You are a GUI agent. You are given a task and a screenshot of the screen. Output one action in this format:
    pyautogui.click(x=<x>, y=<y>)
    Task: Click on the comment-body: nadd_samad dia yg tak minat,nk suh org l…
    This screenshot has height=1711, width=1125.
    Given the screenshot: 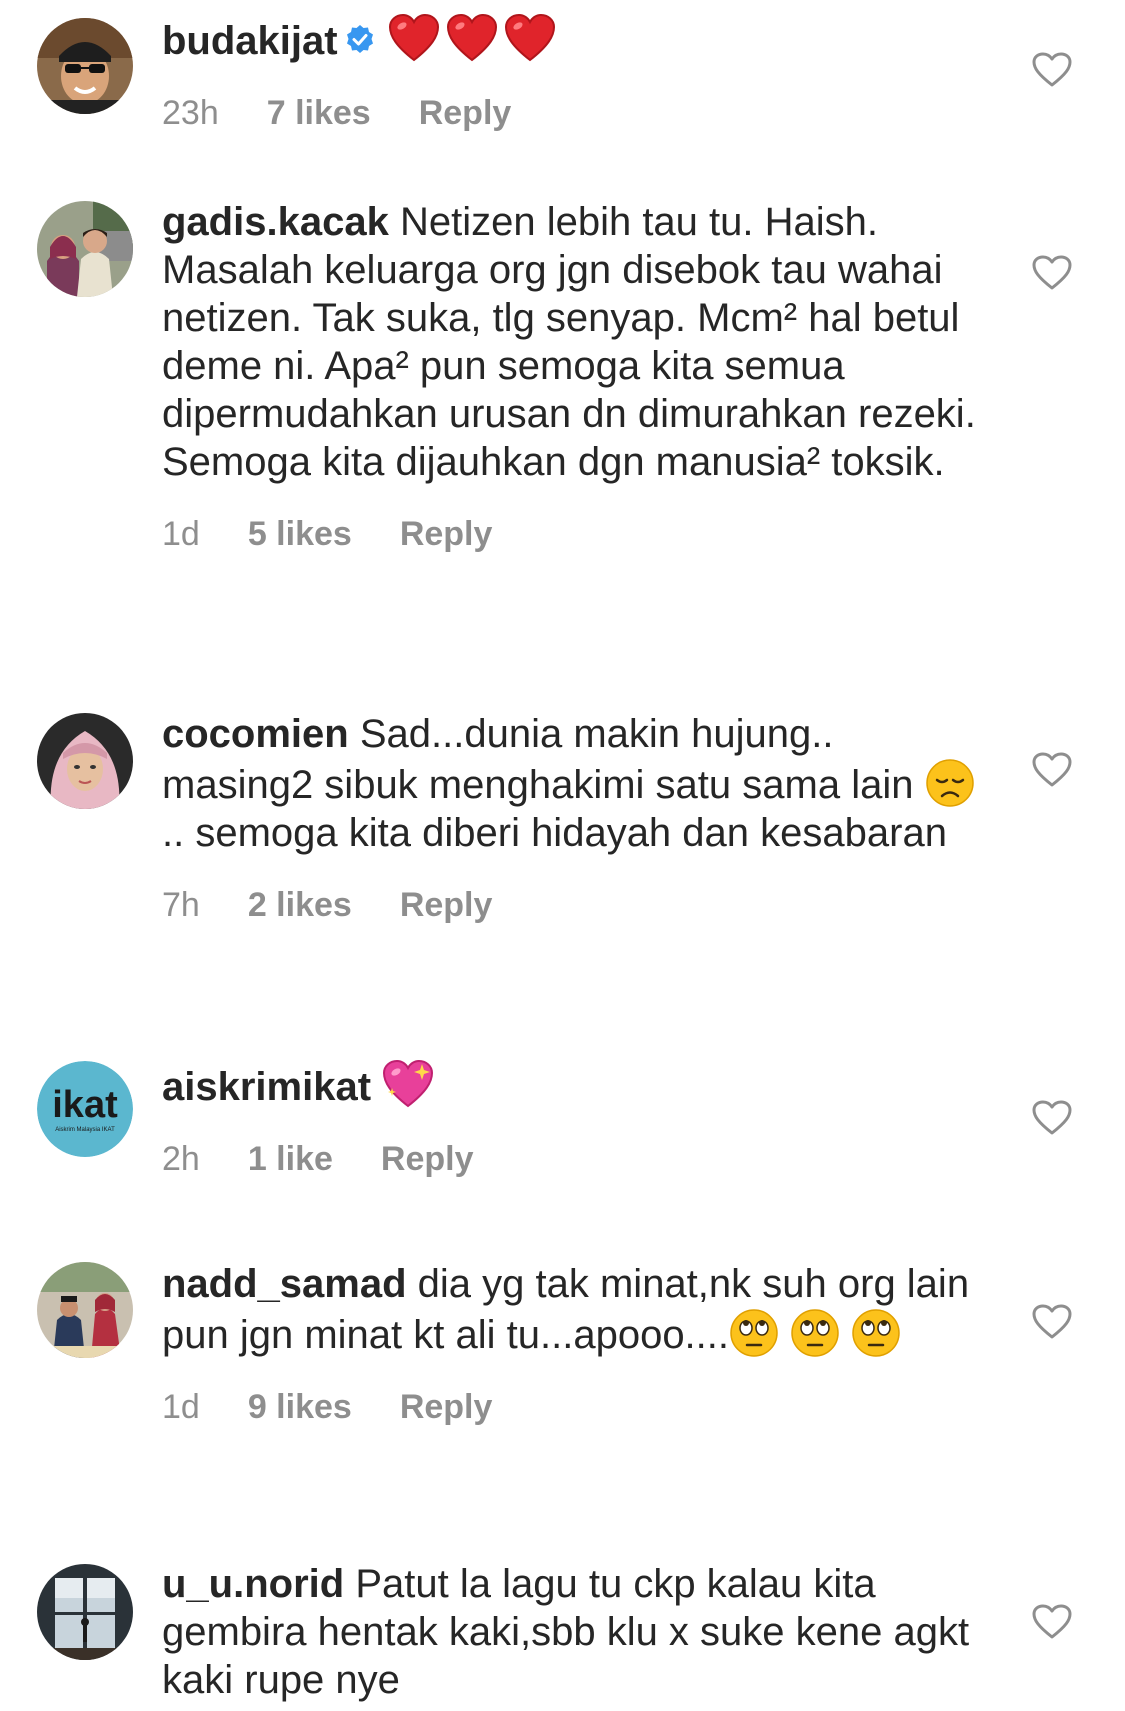 What is the action you would take?
    pyautogui.click(x=577, y=1343)
    